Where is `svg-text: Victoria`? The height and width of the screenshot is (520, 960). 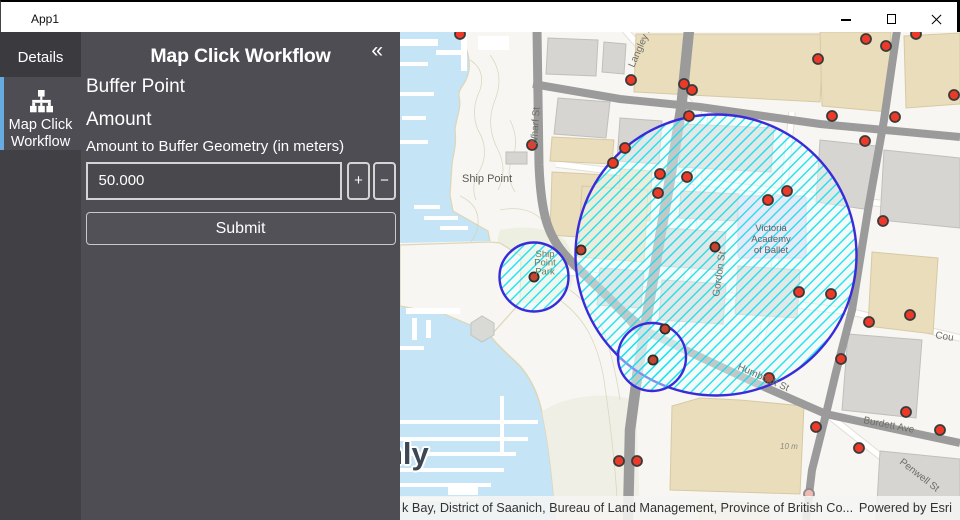
svg-text: Victoria is located at coordinates (771, 228).